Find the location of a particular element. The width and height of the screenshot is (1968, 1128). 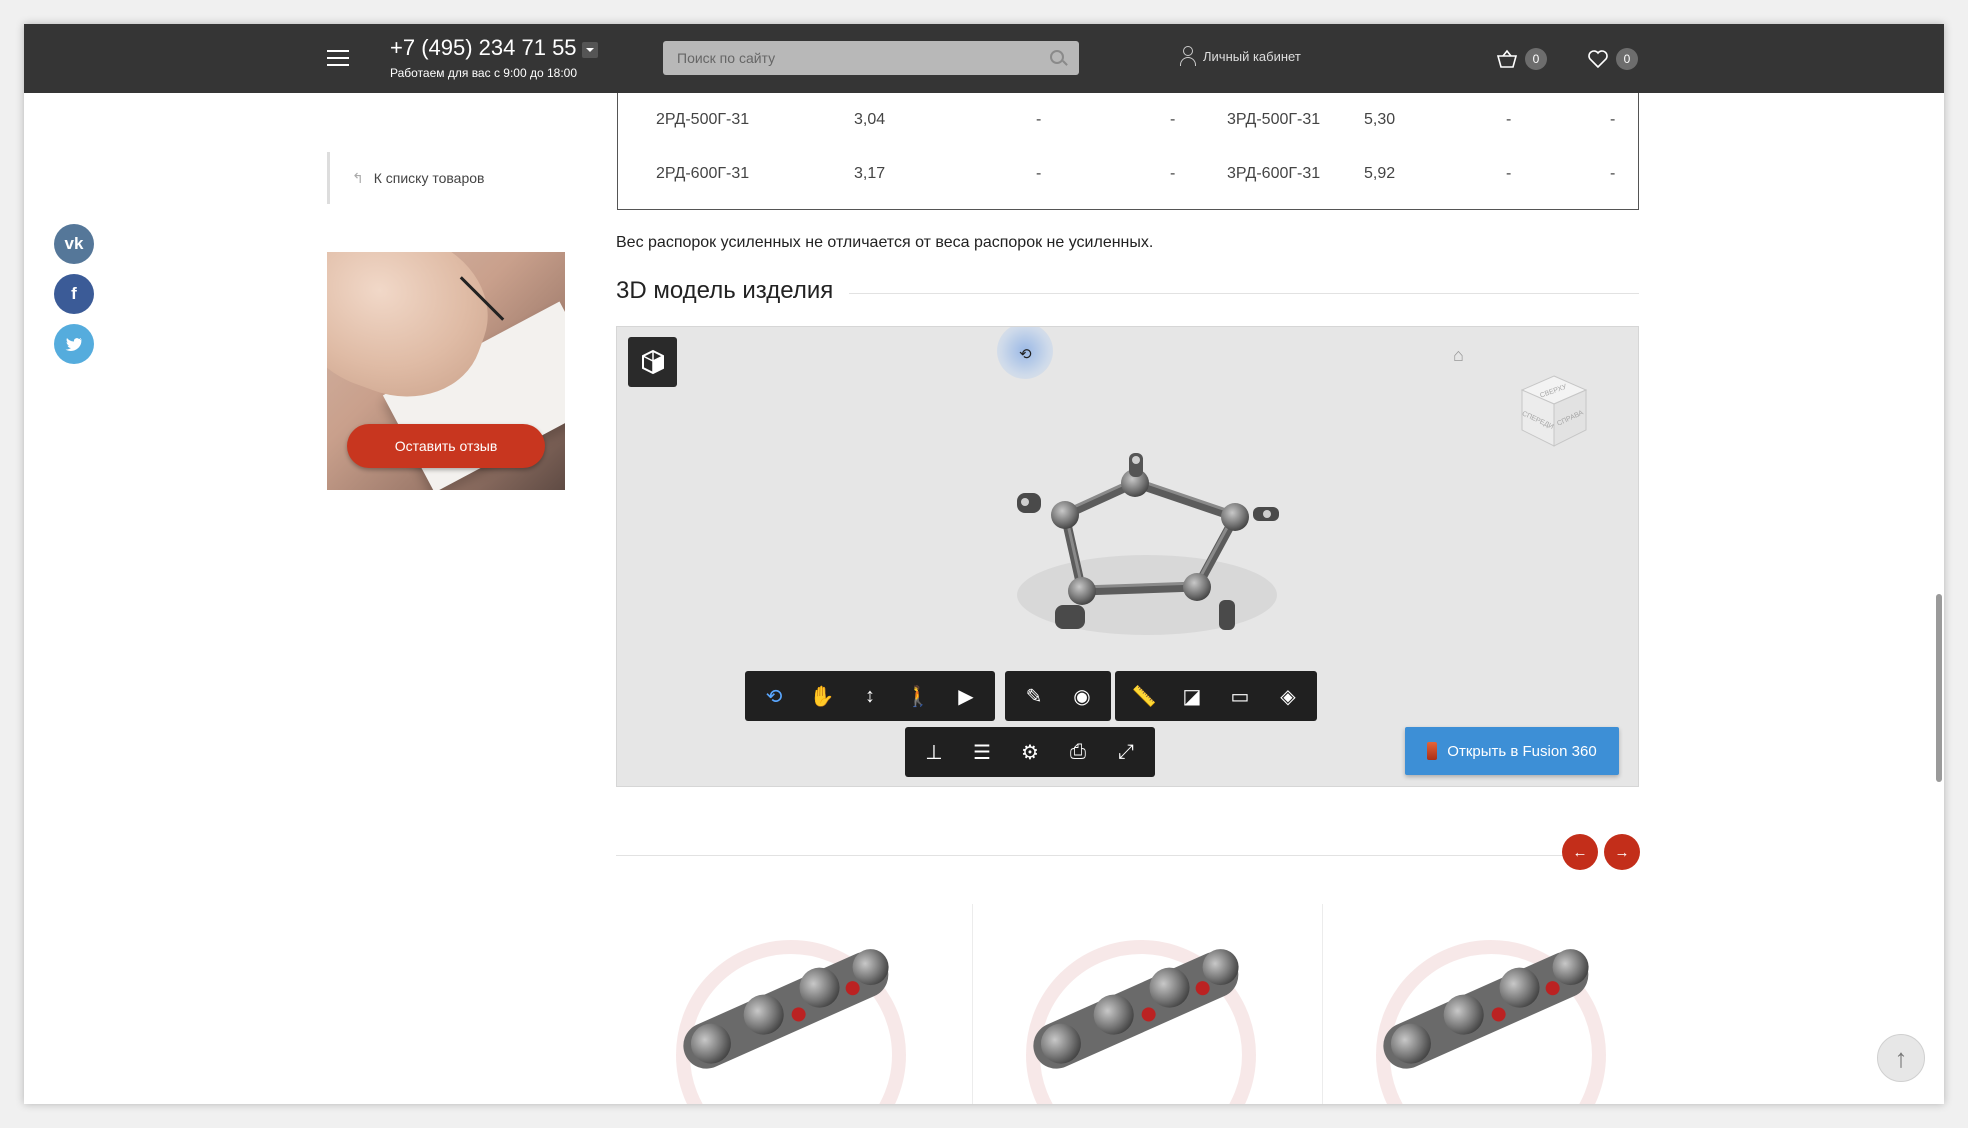

table-cell: 3,04 is located at coordinates (870, 119).